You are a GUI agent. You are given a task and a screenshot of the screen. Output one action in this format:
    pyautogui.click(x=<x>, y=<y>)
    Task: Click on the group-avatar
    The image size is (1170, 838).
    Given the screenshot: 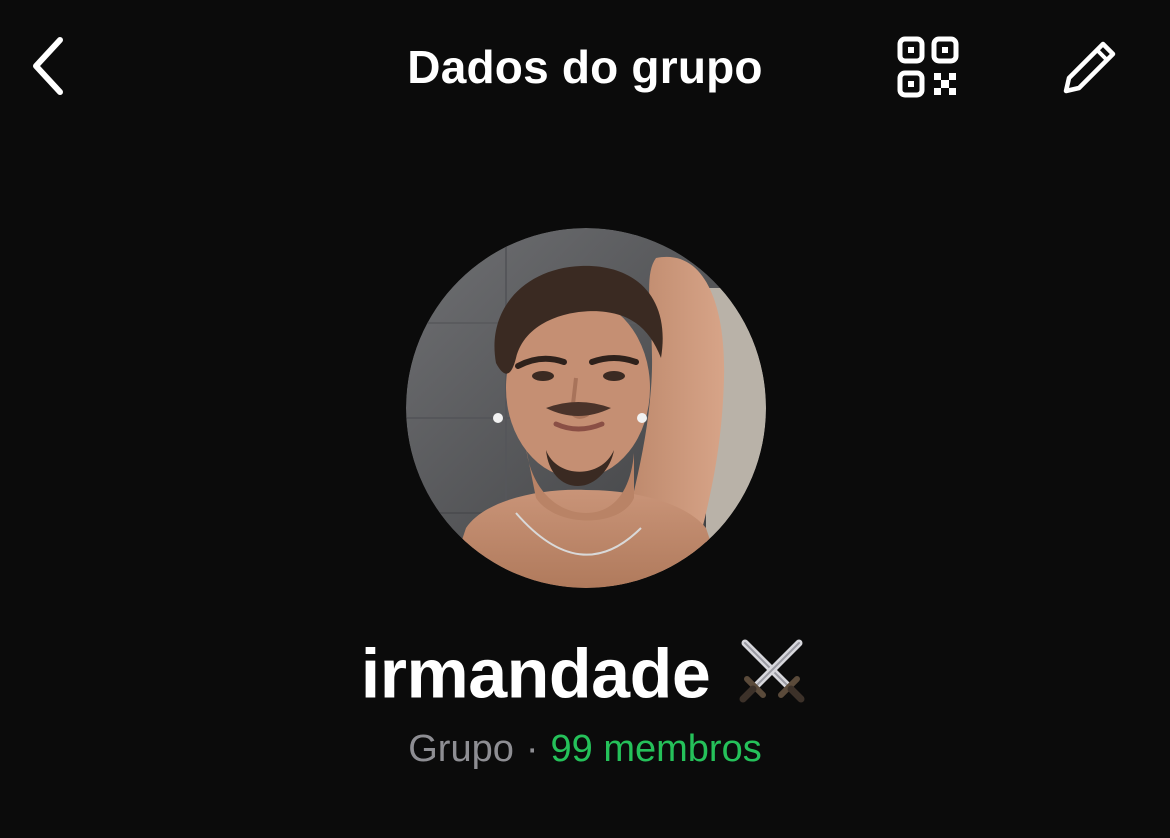 What is the action you would take?
    pyautogui.click(x=586, y=408)
    